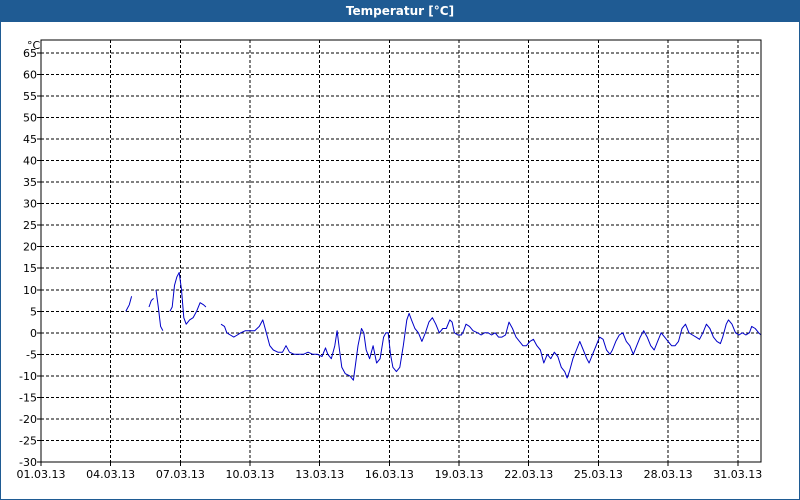 This screenshot has height=500, width=800. What do you see at coordinates (400, 11) in the screenshot?
I see `window-title: Temperatur [°C]` at bounding box center [400, 11].